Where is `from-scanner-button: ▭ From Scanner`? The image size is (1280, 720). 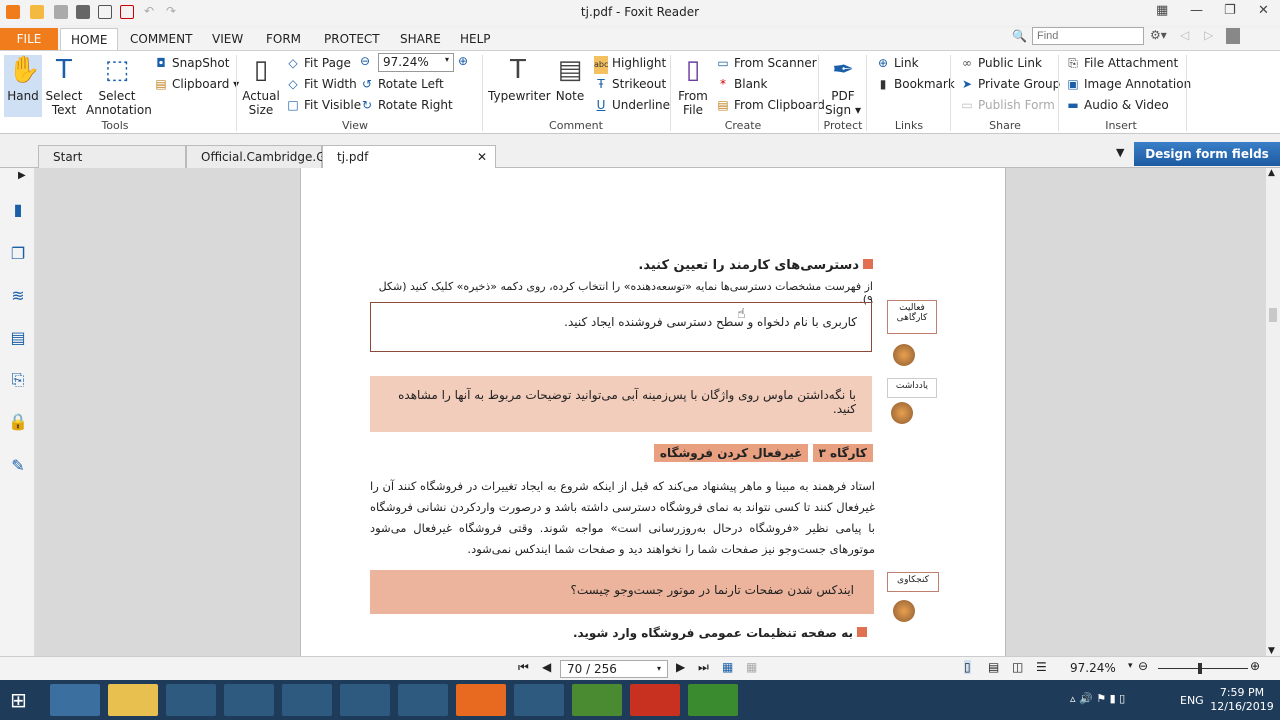
from-scanner-button: ▭ From Scanner is located at coordinates (766, 63).